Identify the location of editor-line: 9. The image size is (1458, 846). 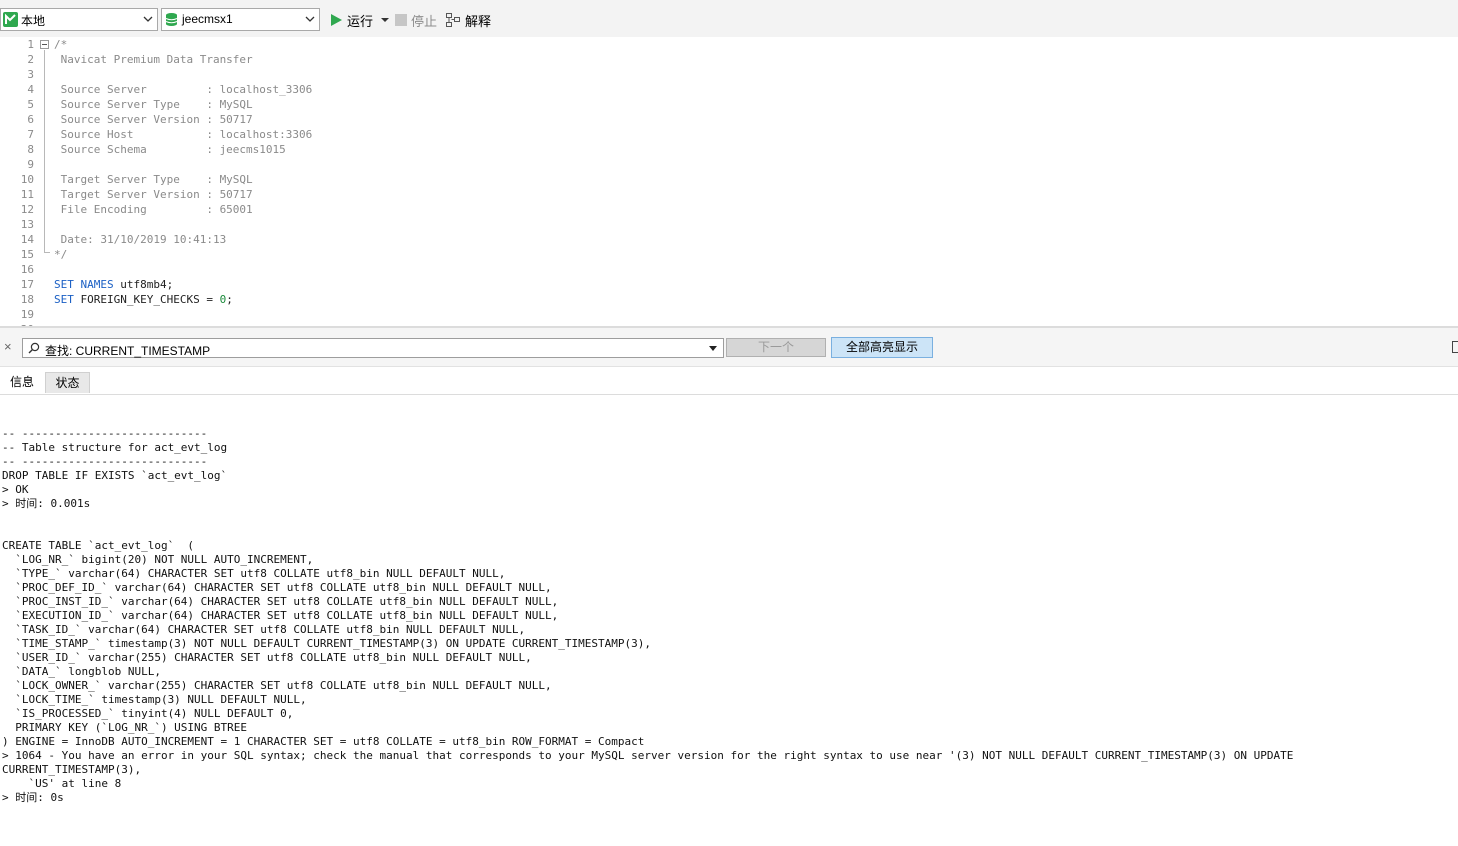
(729, 164).